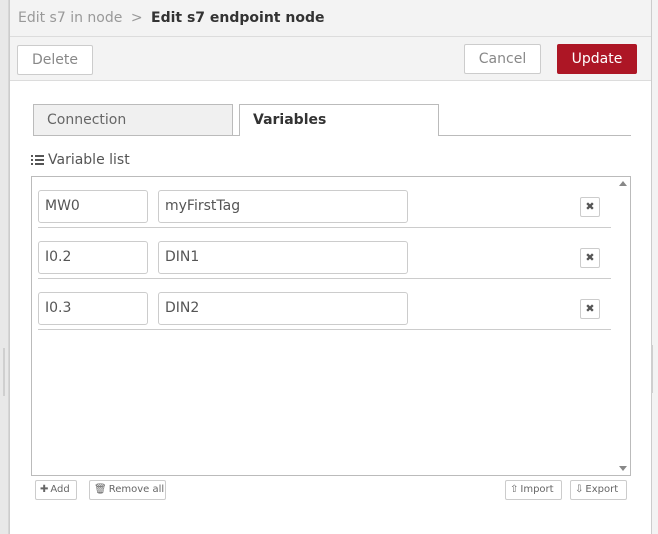 The image size is (658, 534). What do you see at coordinates (283, 257) in the screenshot?
I see `variable-name-input: DIN1` at bounding box center [283, 257].